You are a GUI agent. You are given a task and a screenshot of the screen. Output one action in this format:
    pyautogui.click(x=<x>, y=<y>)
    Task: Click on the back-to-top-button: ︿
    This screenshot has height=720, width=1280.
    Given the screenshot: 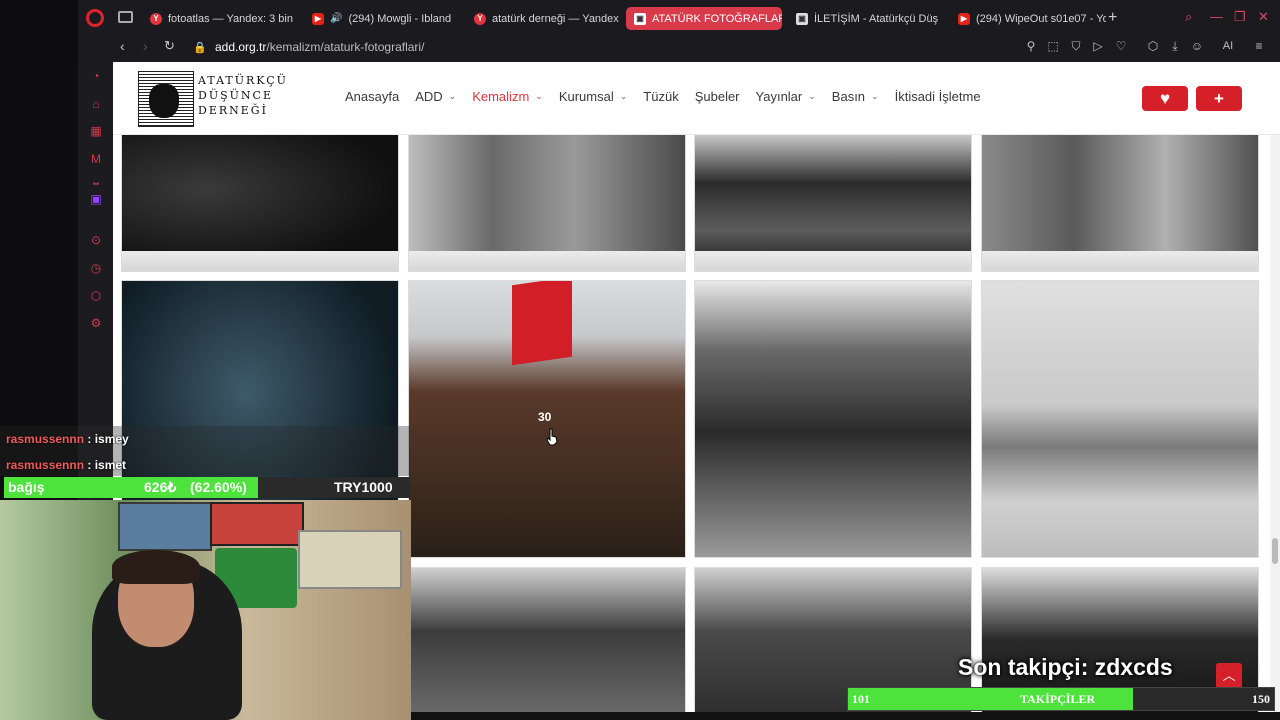 What is the action you would take?
    pyautogui.click(x=1229, y=676)
    